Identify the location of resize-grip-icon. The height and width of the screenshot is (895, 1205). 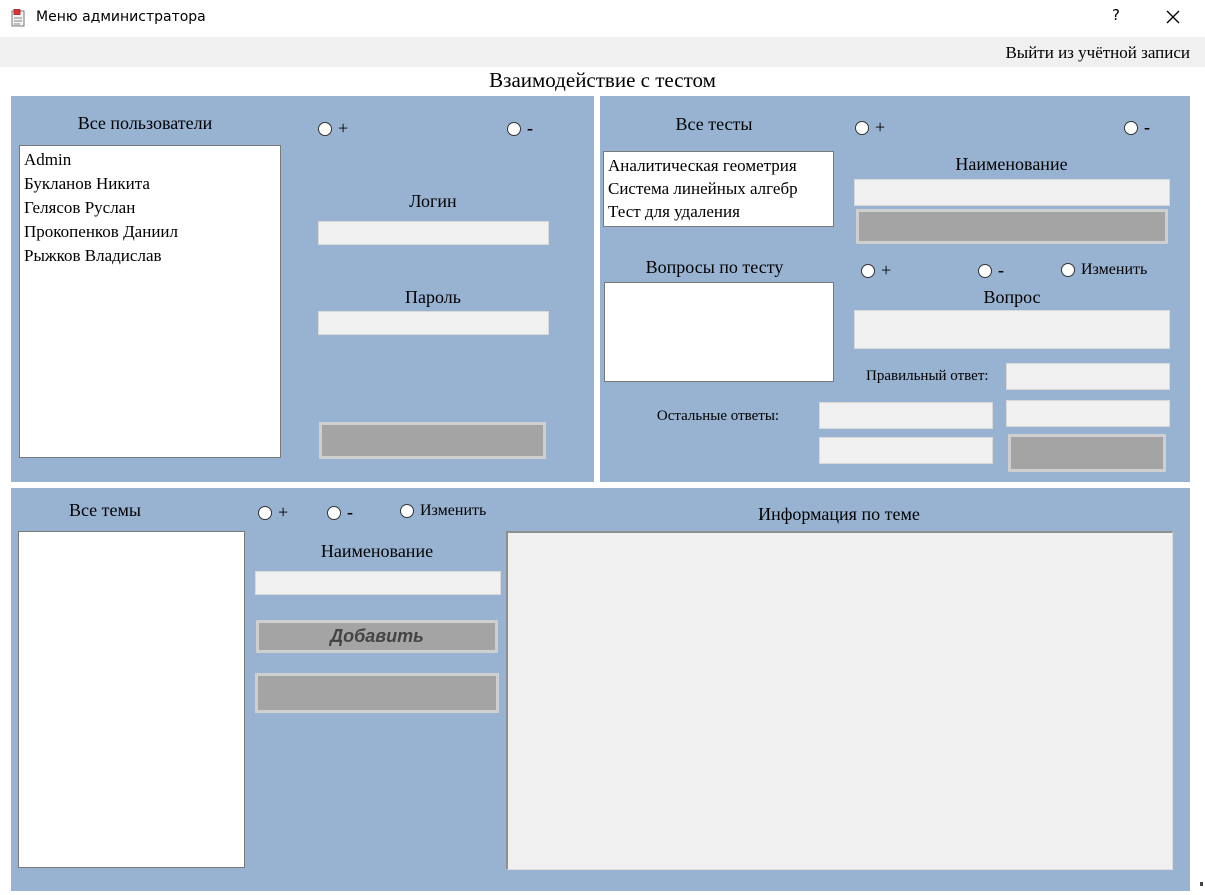
(1201, 884).